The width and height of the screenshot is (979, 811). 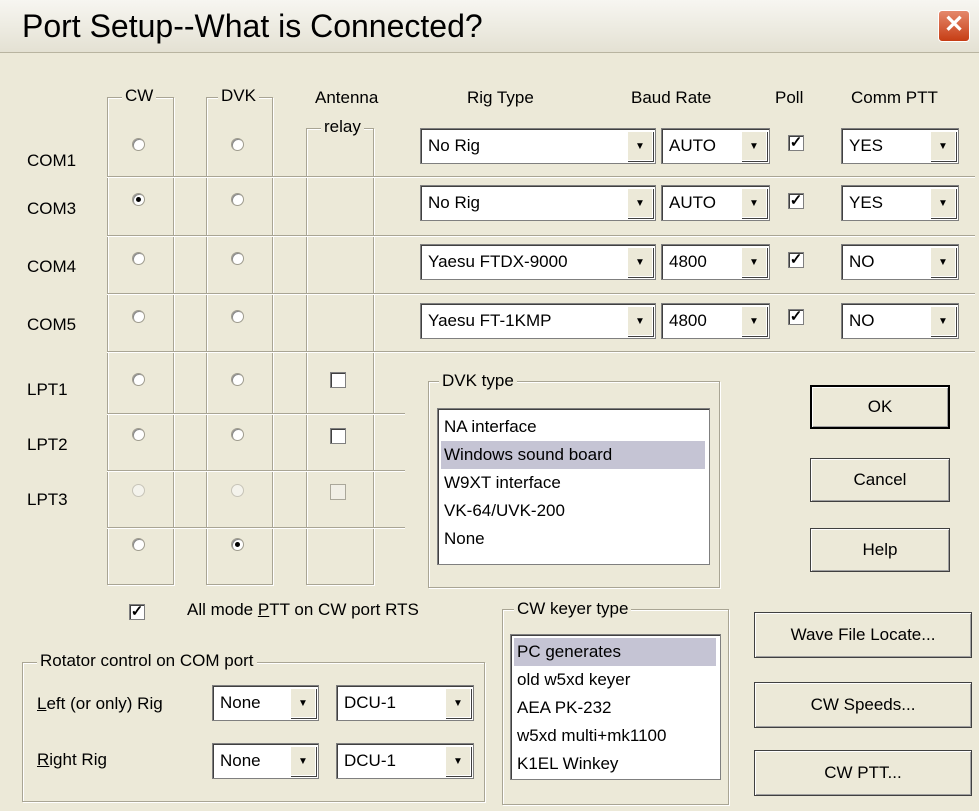 I want to click on baud-rate-value: AUTO, so click(x=692, y=145).